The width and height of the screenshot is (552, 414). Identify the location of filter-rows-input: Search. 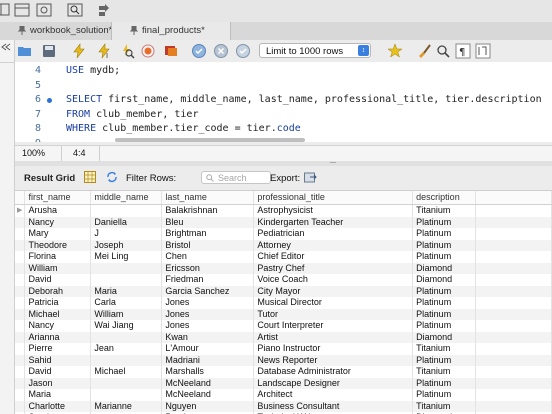
(236, 177).